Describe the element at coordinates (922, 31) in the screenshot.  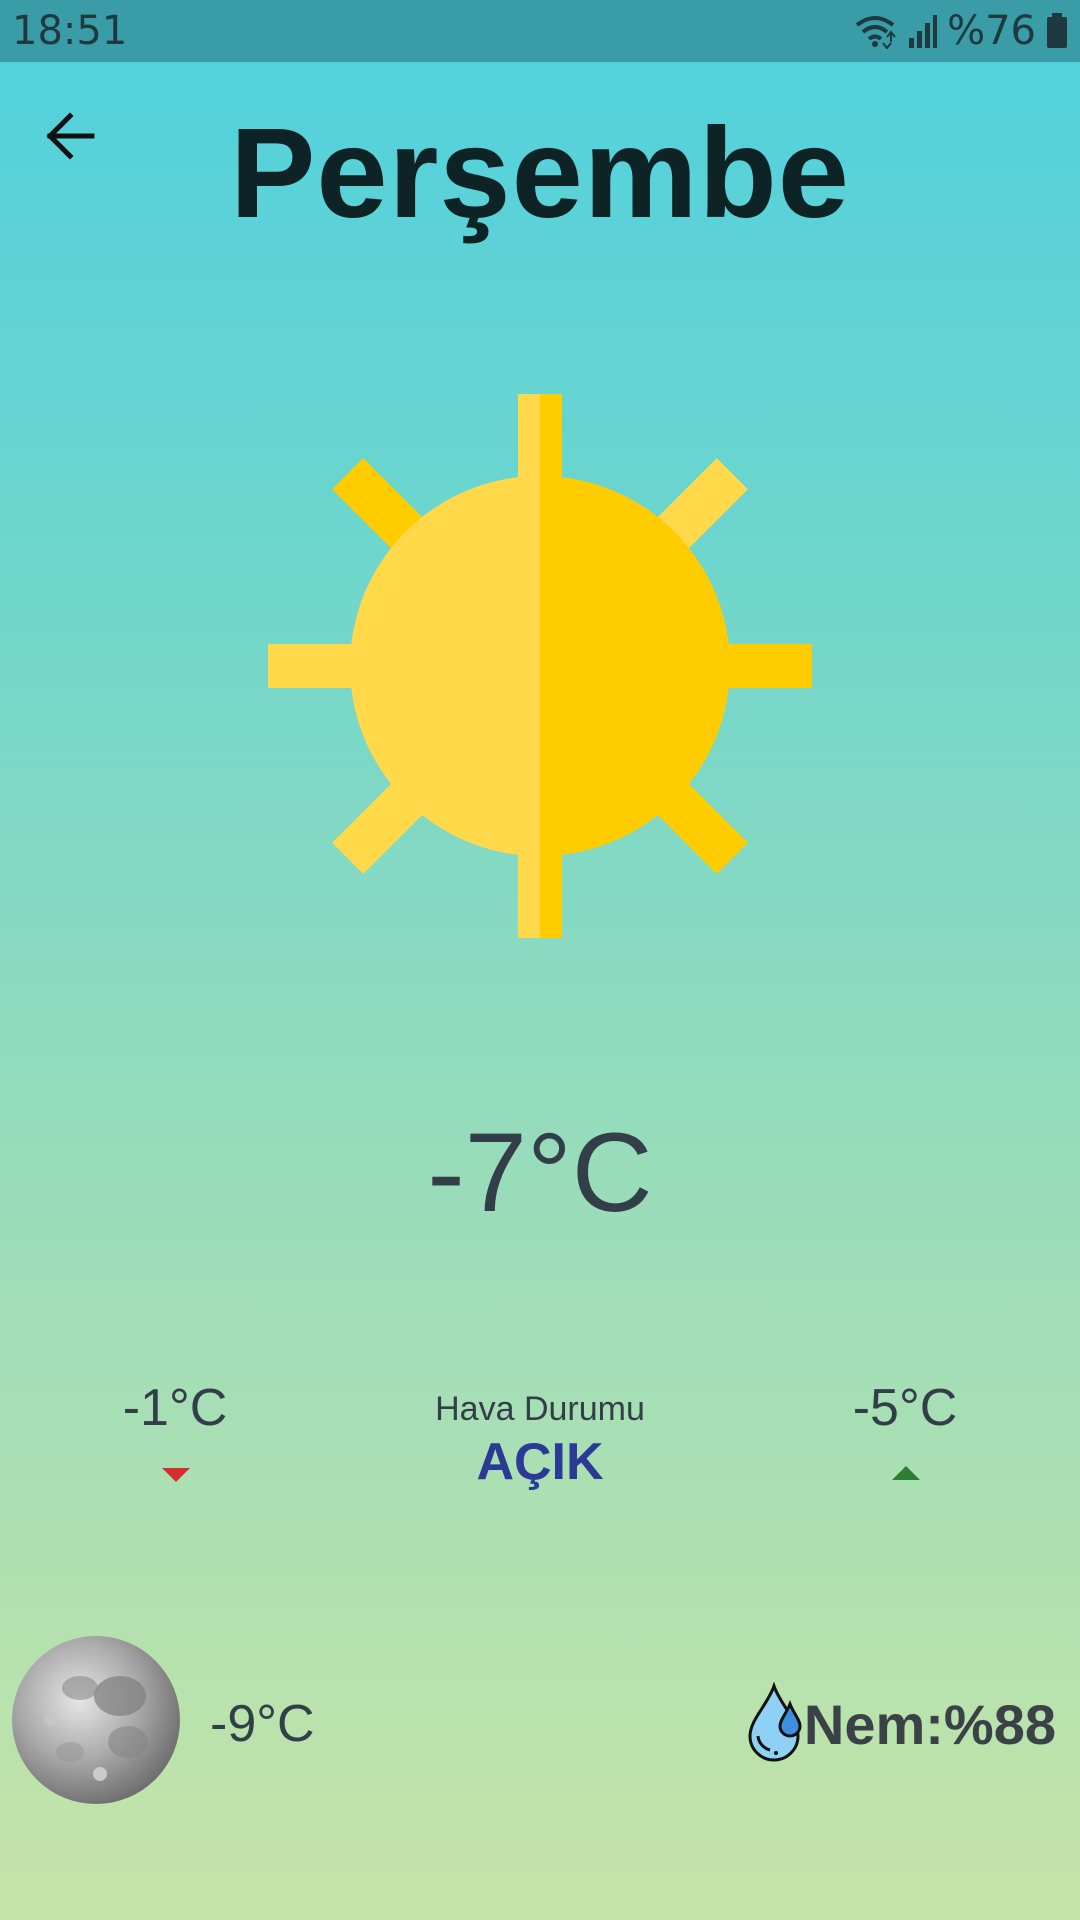
I see `signal-icon` at that location.